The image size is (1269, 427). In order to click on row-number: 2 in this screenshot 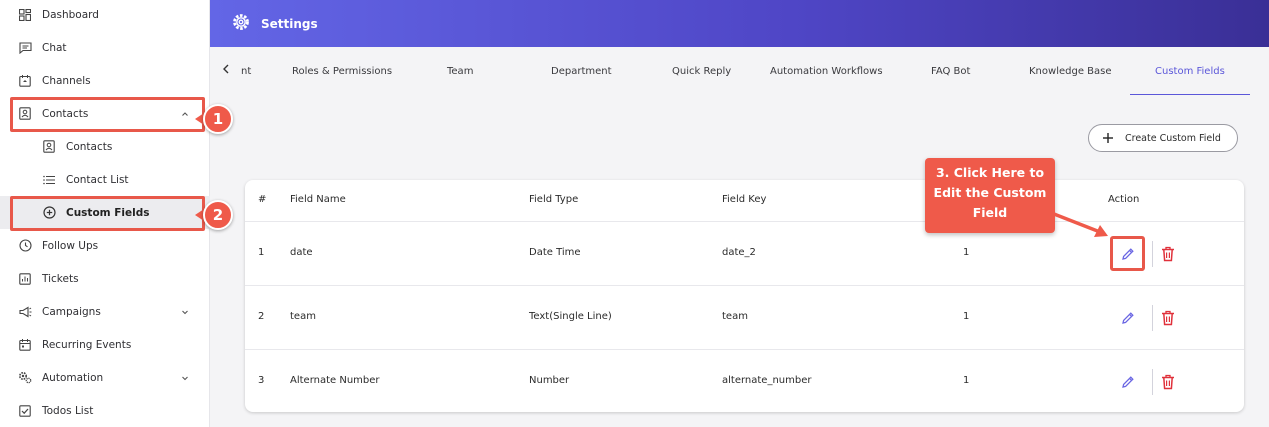, I will do `click(261, 316)`.